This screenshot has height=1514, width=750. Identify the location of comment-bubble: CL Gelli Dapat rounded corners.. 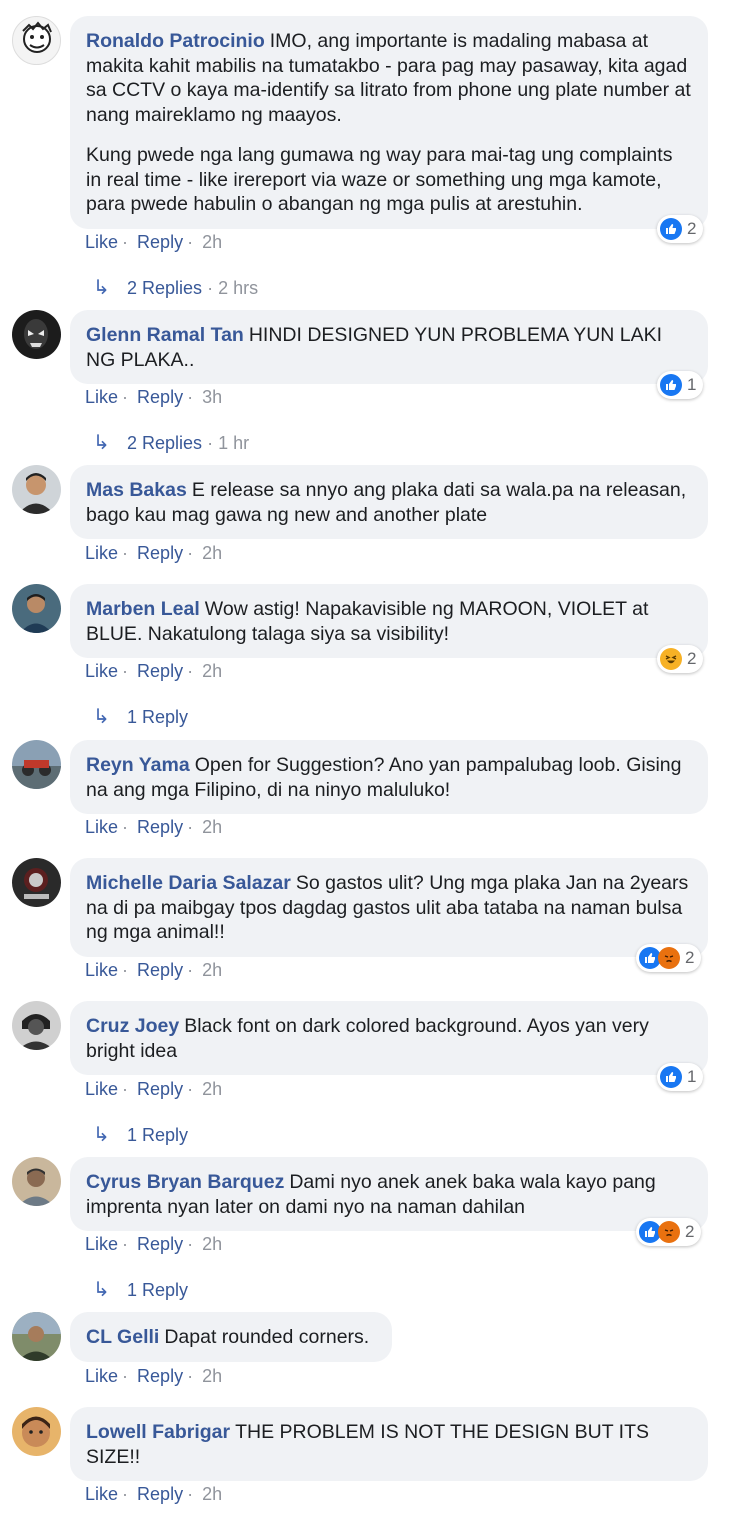
(231, 1337).